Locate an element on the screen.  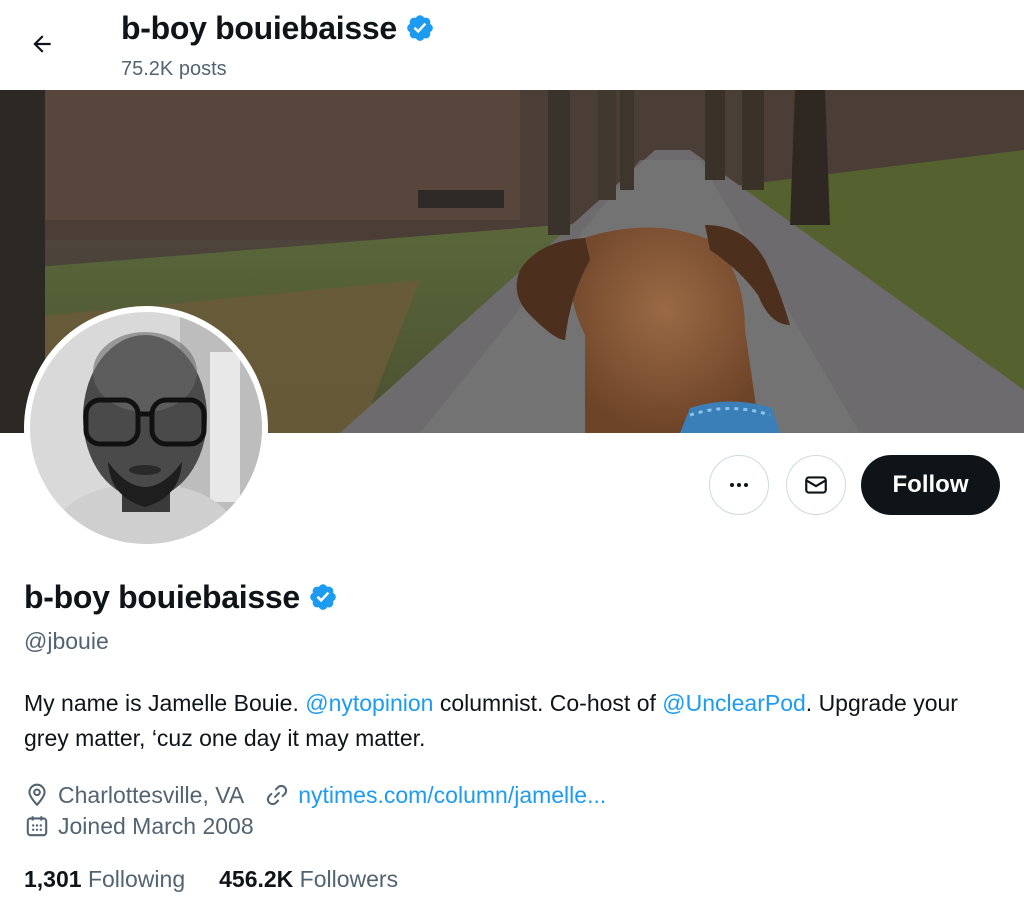
follow-stats: 1,301 Following 456.2K Followers is located at coordinates (228, 879).